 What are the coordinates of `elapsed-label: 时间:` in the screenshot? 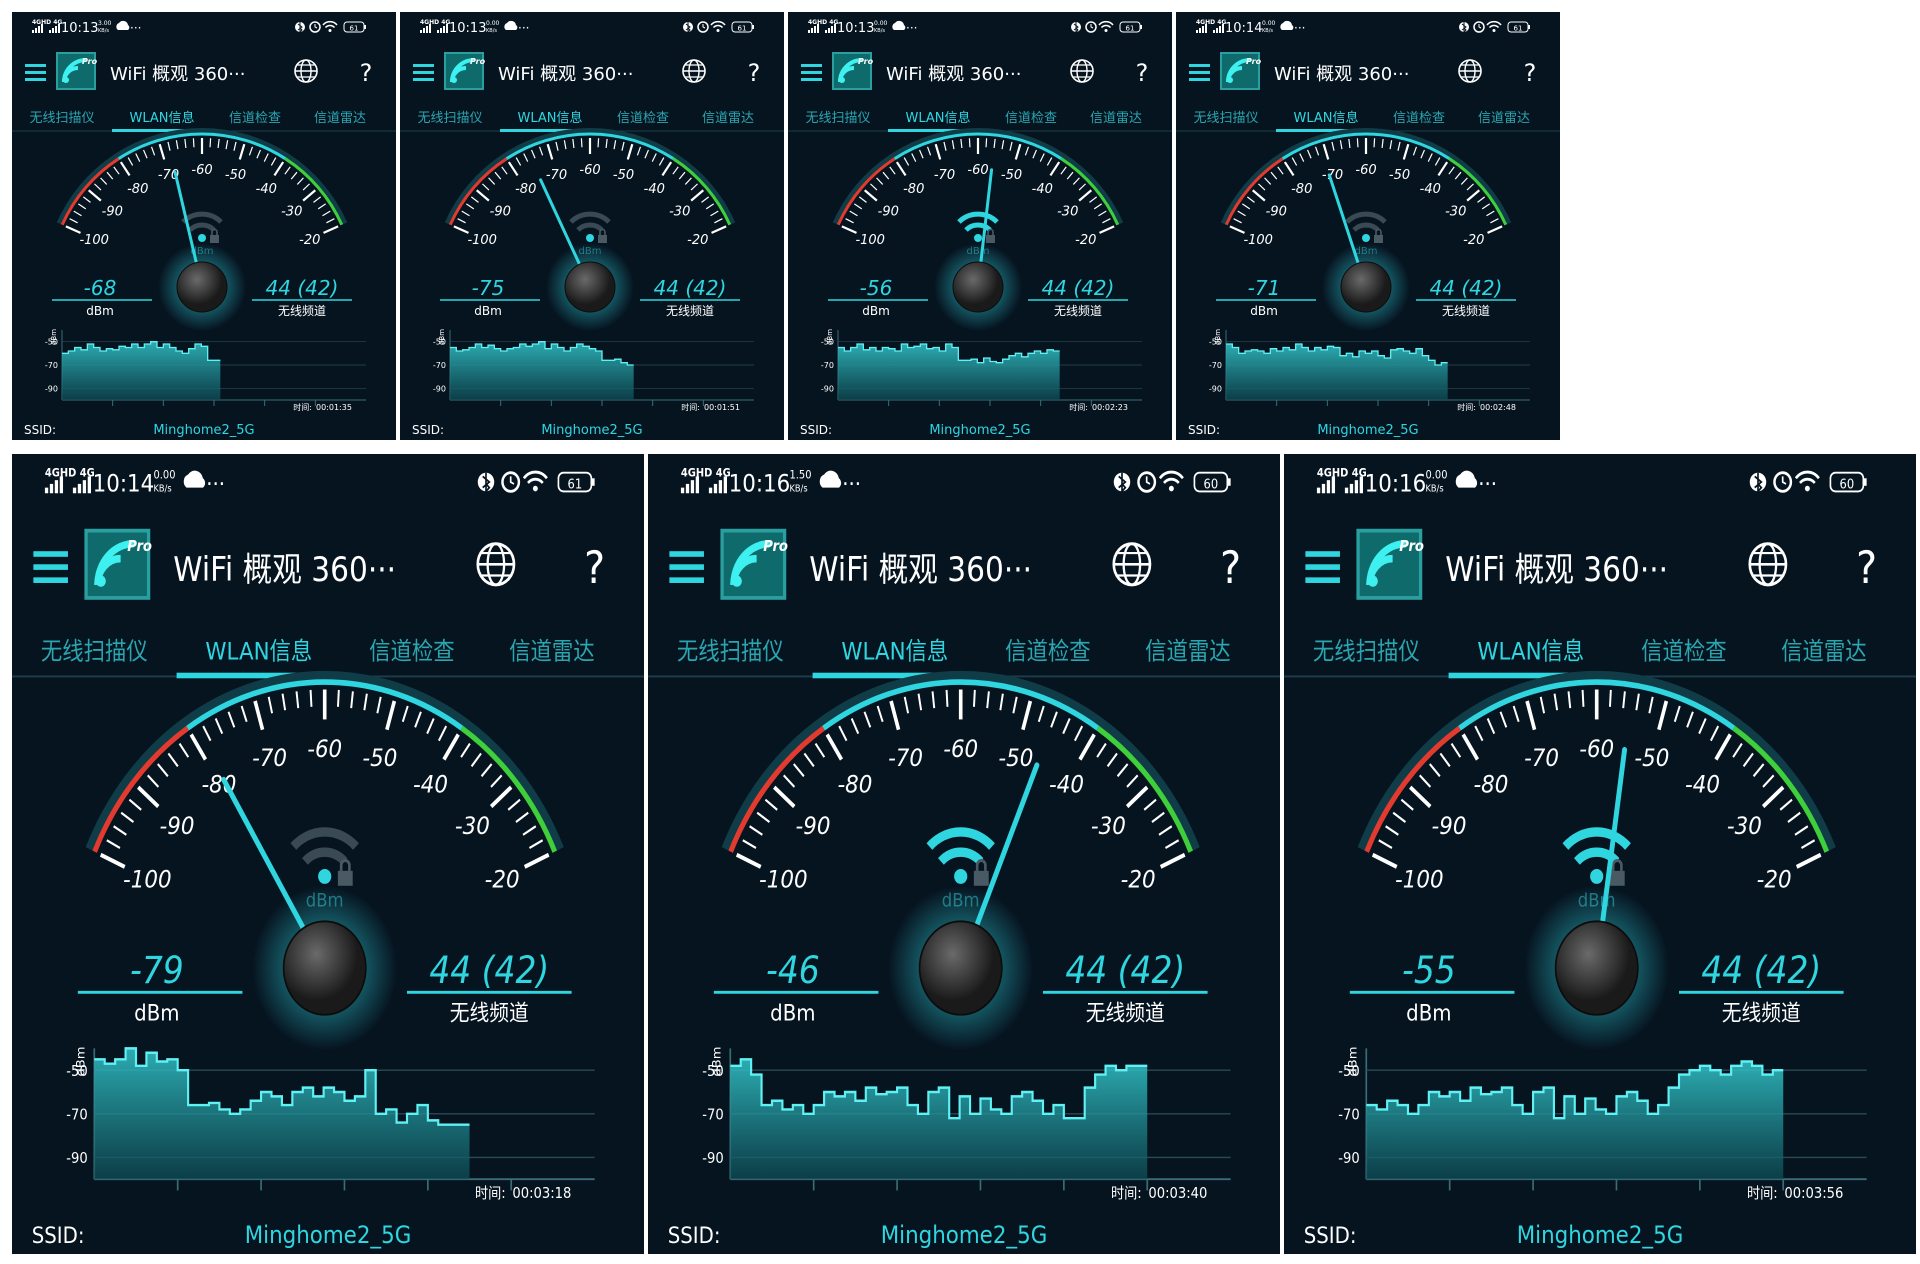 It's located at (1762, 1193).